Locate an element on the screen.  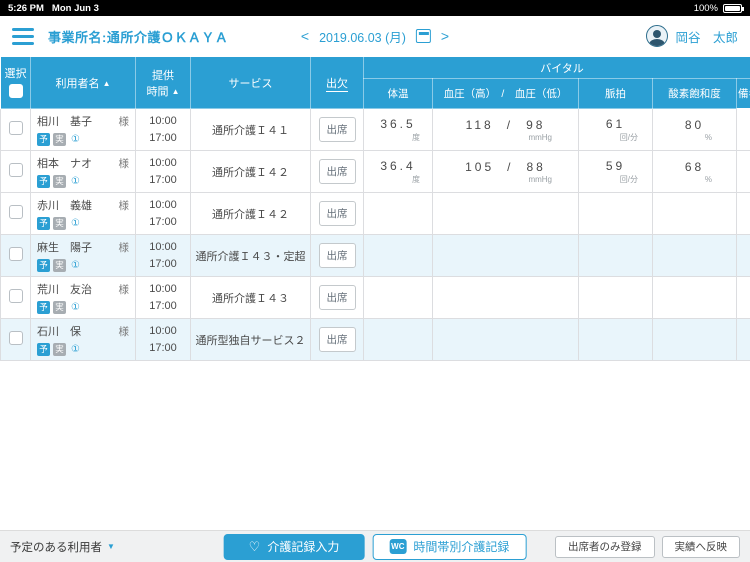
cell-service: 通所介護Ｉ４３・定超 is located at coordinates (250, 255).